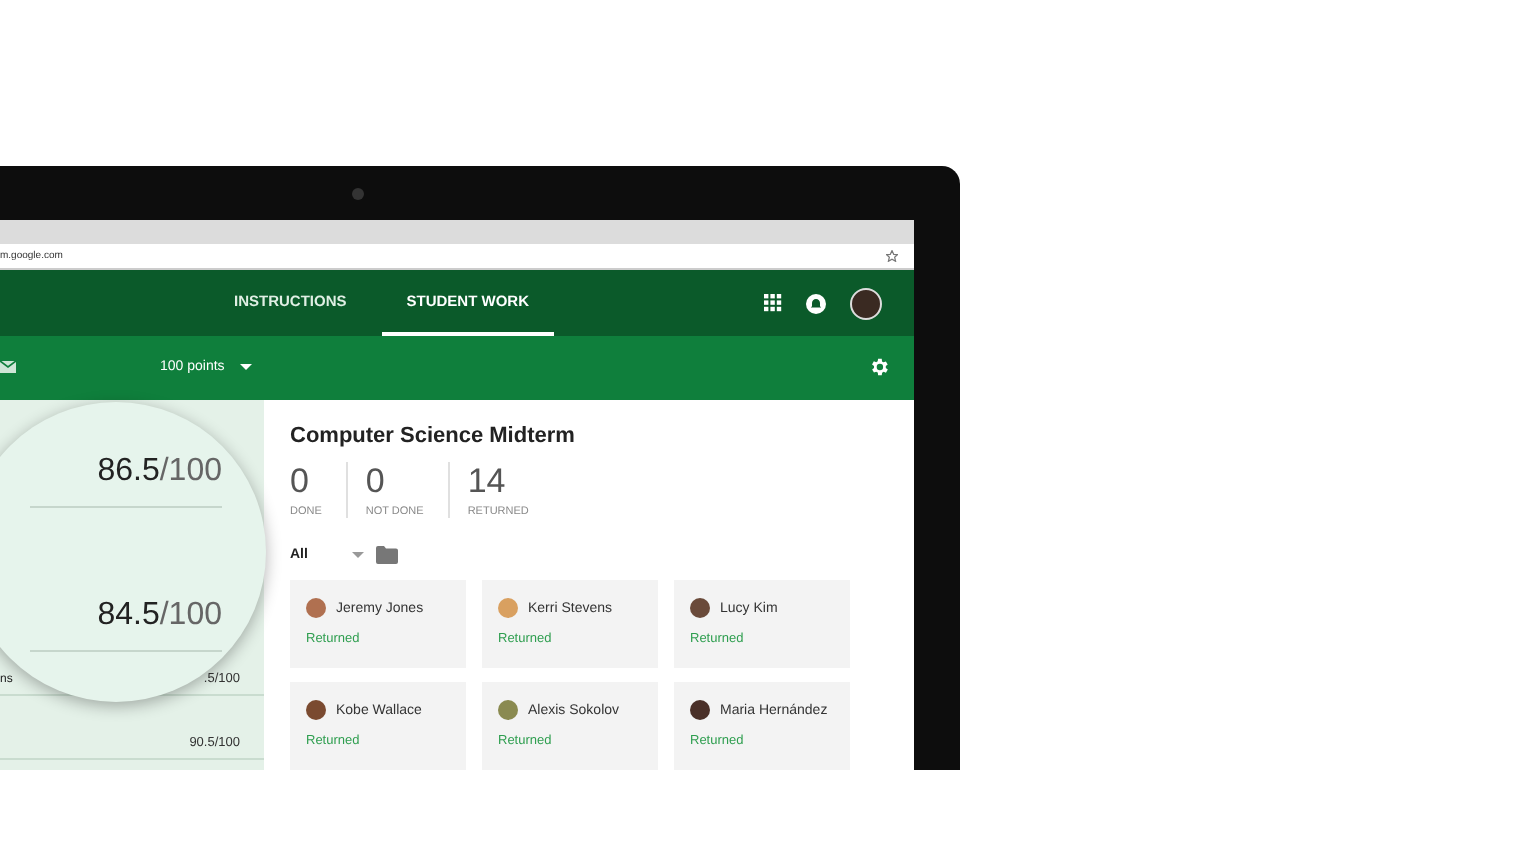  Describe the element at coordinates (159, 470) in the screenshot. I see `grade-text: 86.5/100` at that location.